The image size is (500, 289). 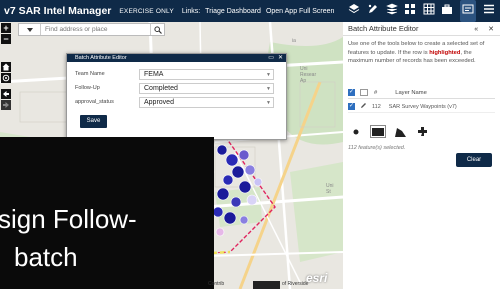 What do you see at coordinates (474, 160) in the screenshot?
I see `clear-button: Clear` at bounding box center [474, 160].